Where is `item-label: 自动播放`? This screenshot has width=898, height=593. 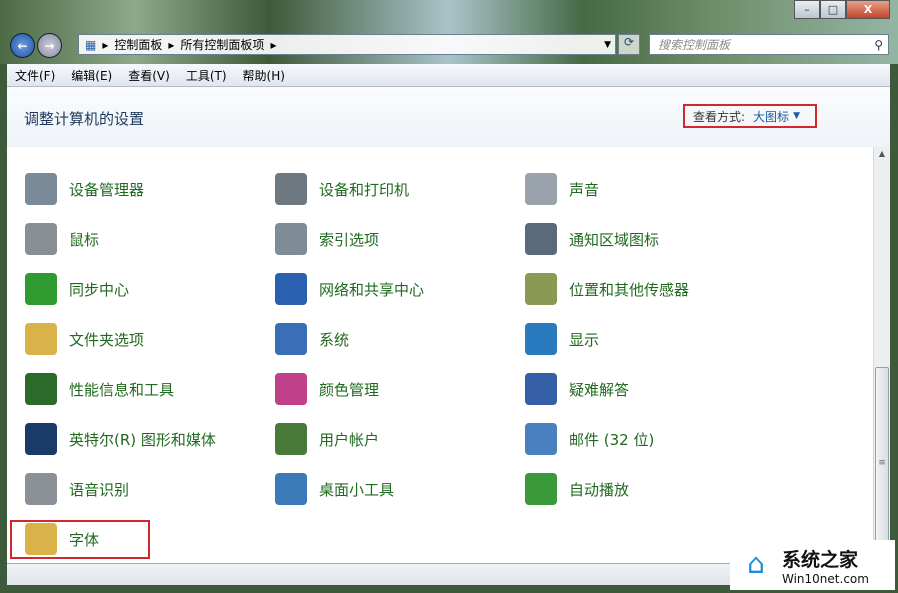
item-label: 自动播放 is located at coordinates (599, 489).